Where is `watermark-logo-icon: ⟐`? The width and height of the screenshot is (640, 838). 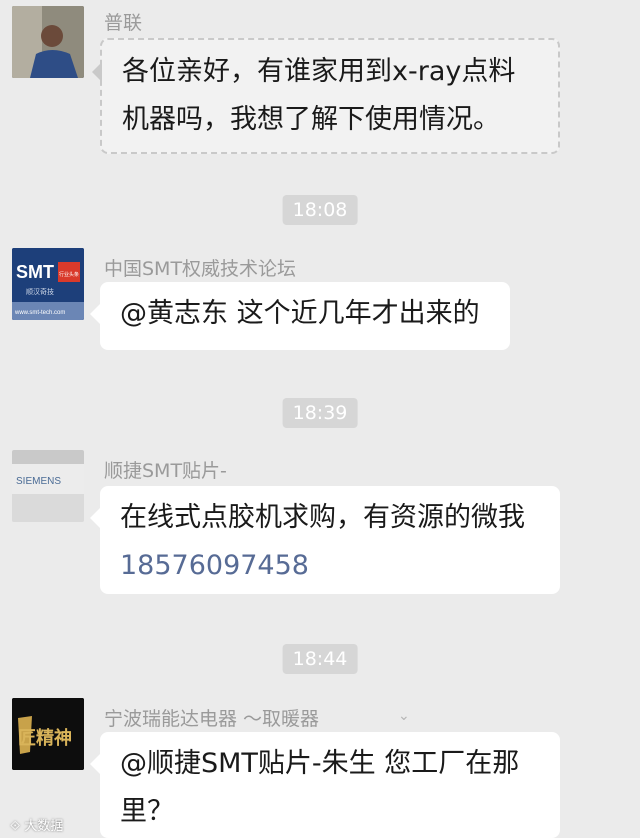 watermark-logo-icon: ⟐ is located at coordinates (17, 826).